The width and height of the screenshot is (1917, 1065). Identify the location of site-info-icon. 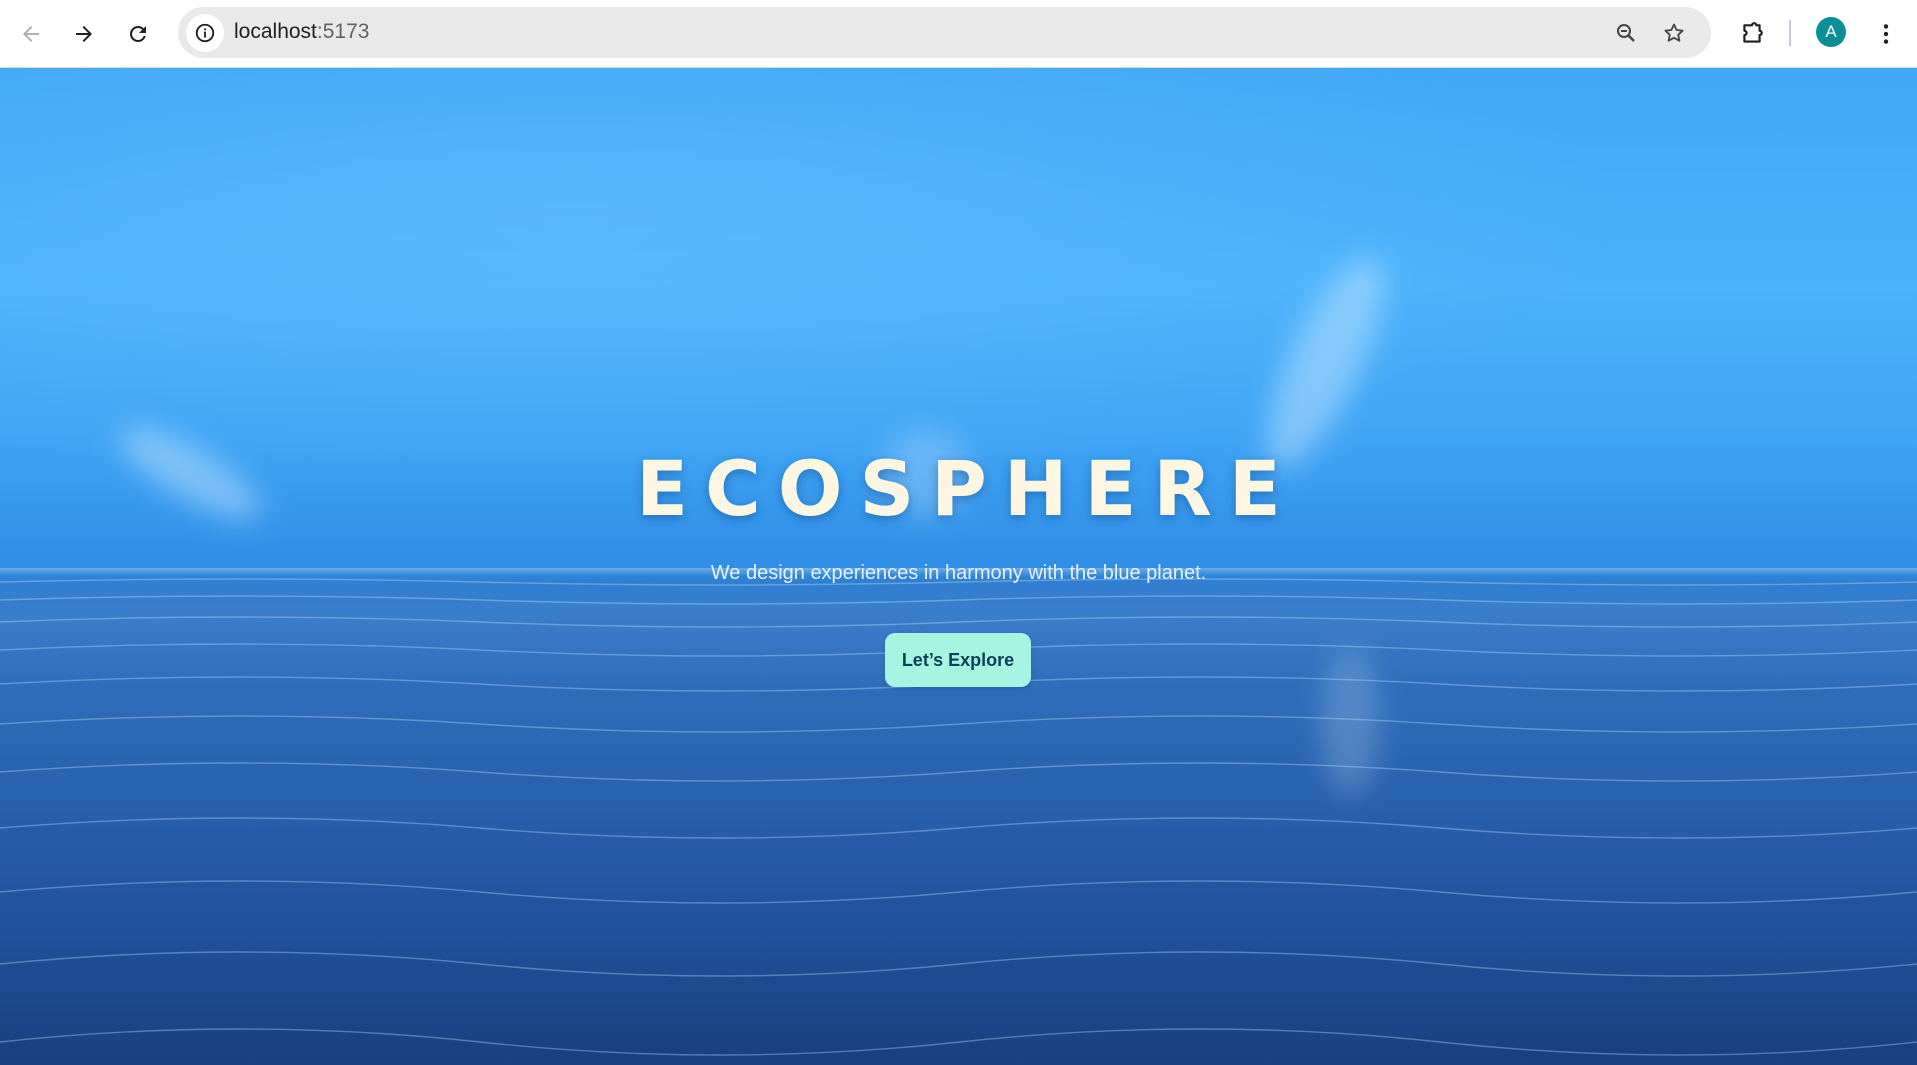
(205, 33).